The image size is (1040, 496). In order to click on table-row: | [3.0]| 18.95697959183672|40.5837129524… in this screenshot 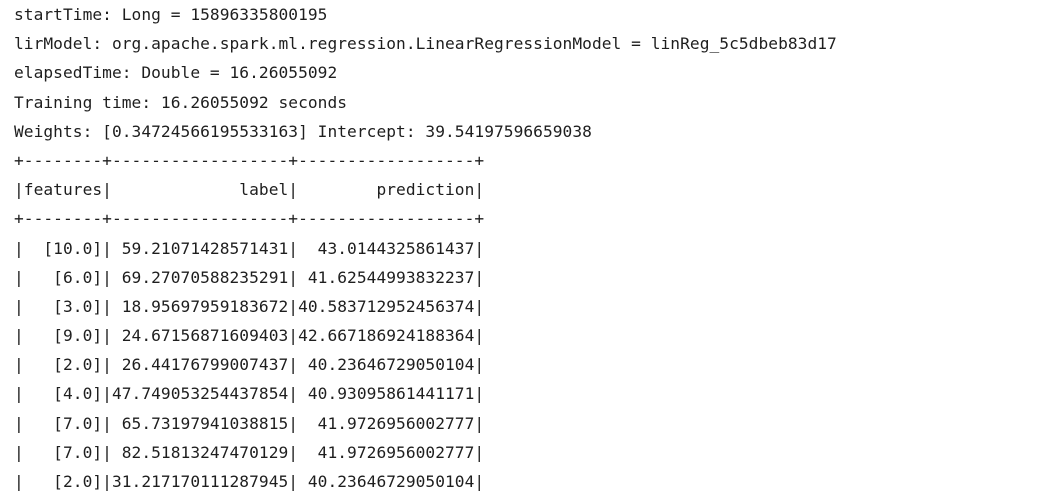, I will do `click(249, 306)`.